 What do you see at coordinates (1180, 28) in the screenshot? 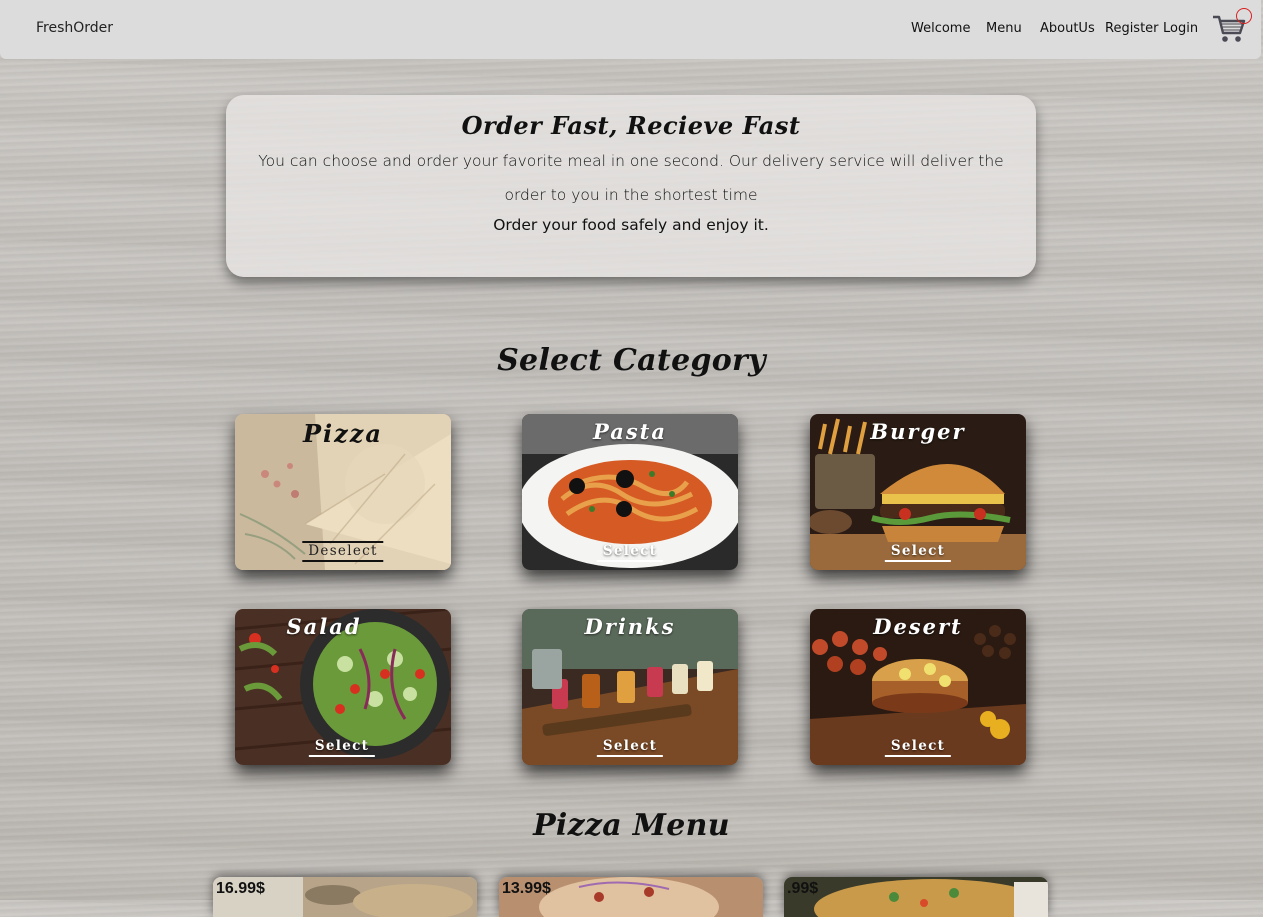
I see `nav-link-login: Login` at bounding box center [1180, 28].